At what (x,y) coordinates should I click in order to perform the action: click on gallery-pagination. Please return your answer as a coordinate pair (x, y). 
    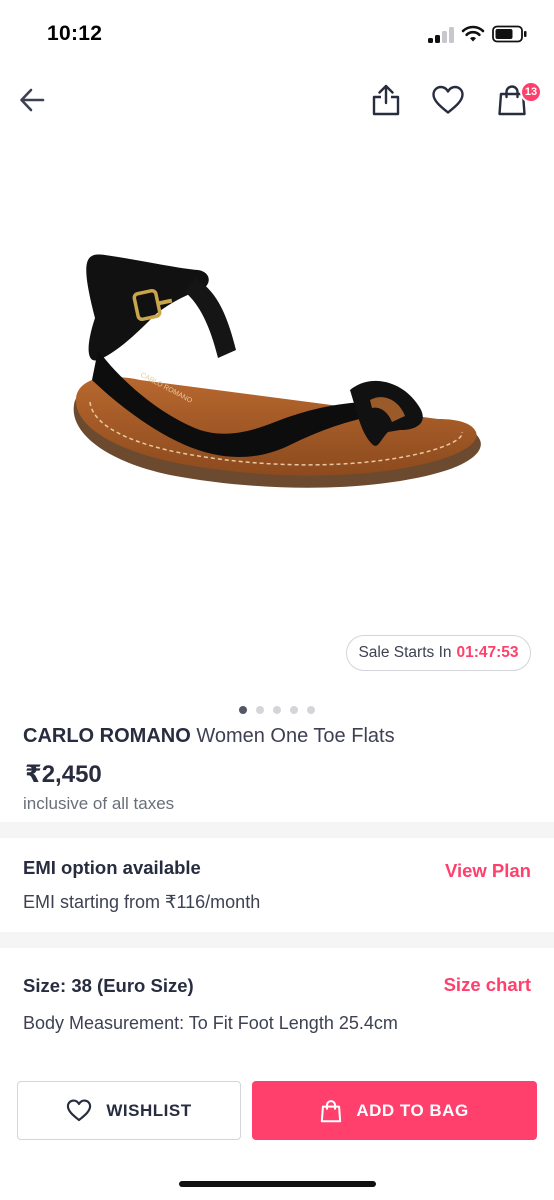
    Looking at the image, I should click on (277, 710).